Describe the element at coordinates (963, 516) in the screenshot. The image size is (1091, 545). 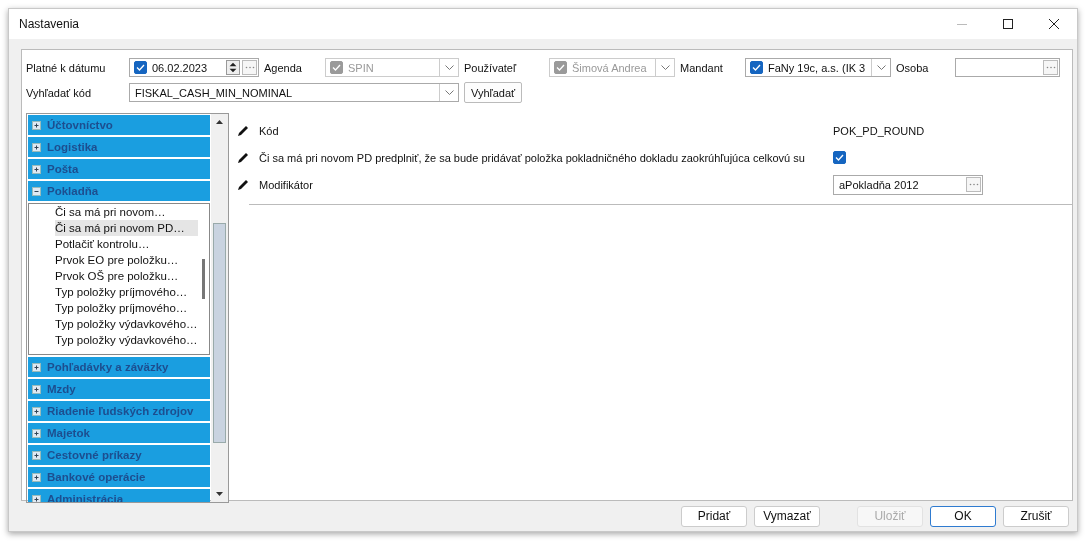
I see `dialog-button: OK` at that location.